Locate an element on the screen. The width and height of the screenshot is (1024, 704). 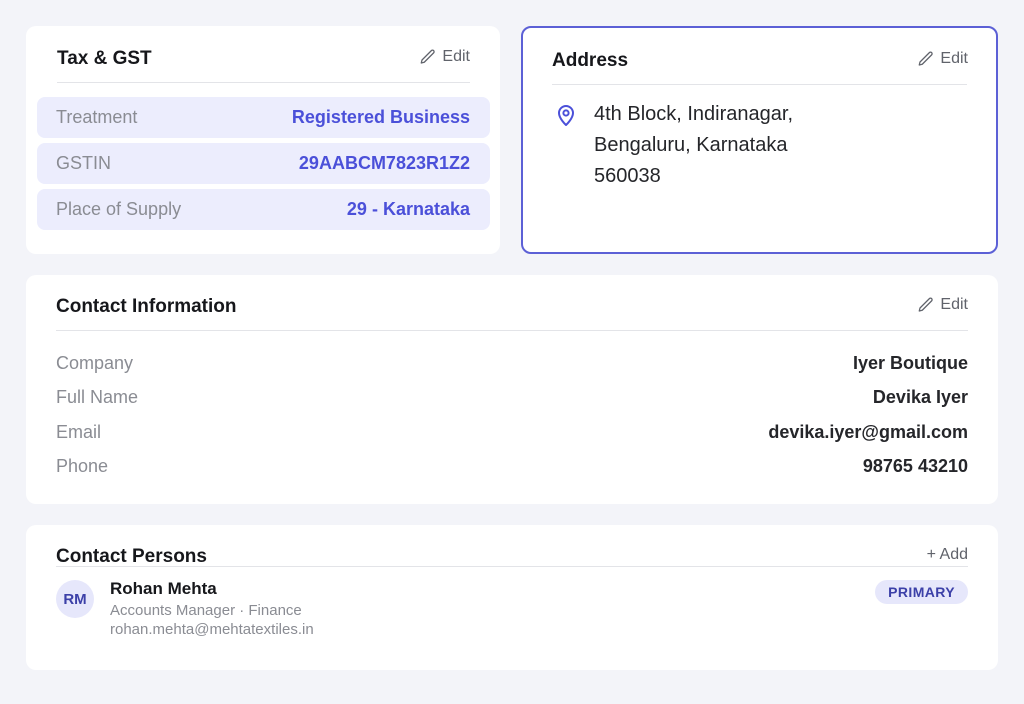
address-title: Address is located at coordinates (590, 60).